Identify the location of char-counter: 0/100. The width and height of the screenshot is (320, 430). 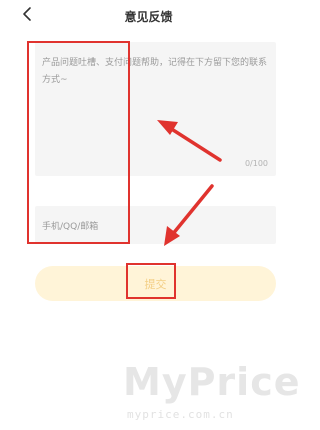
(256, 163).